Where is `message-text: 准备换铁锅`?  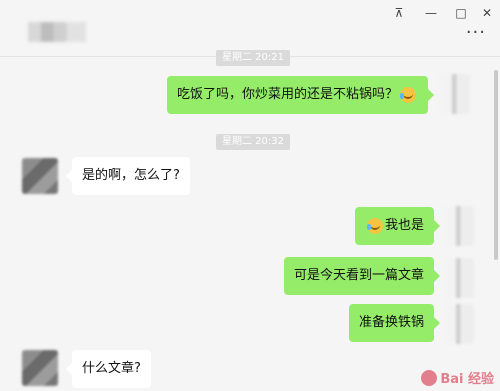 message-text: 准备换铁锅 is located at coordinates (391, 322).